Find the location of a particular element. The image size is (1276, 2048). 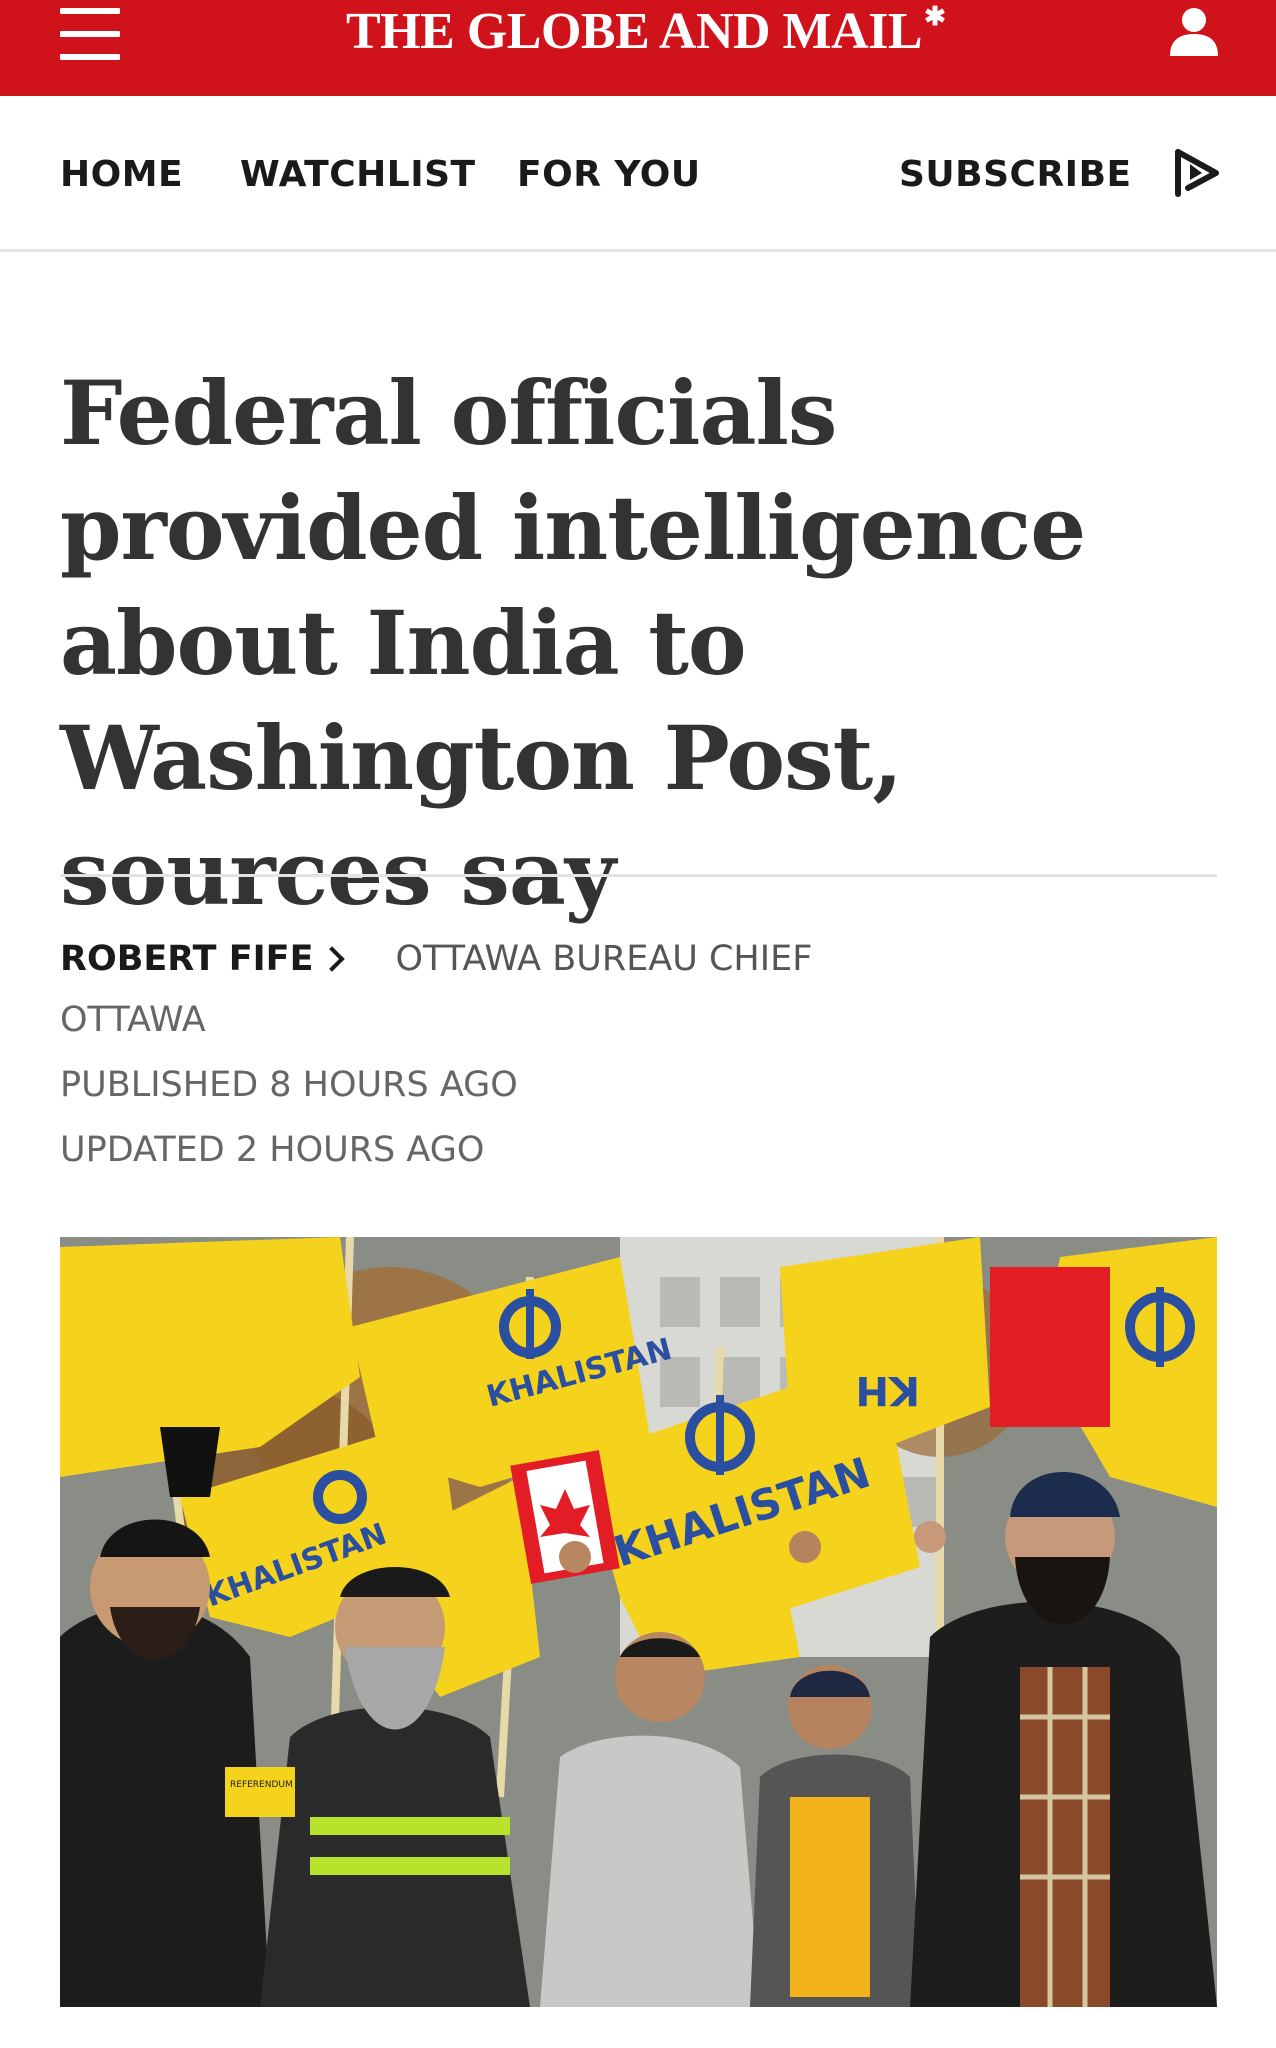

chevron-right-icon is located at coordinates (332, 959).